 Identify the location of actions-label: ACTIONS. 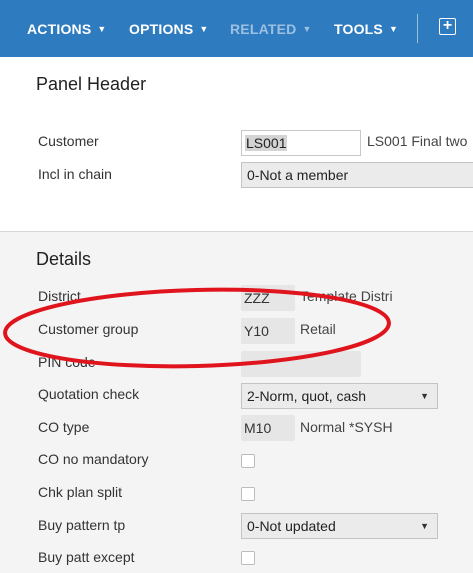
(59, 28).